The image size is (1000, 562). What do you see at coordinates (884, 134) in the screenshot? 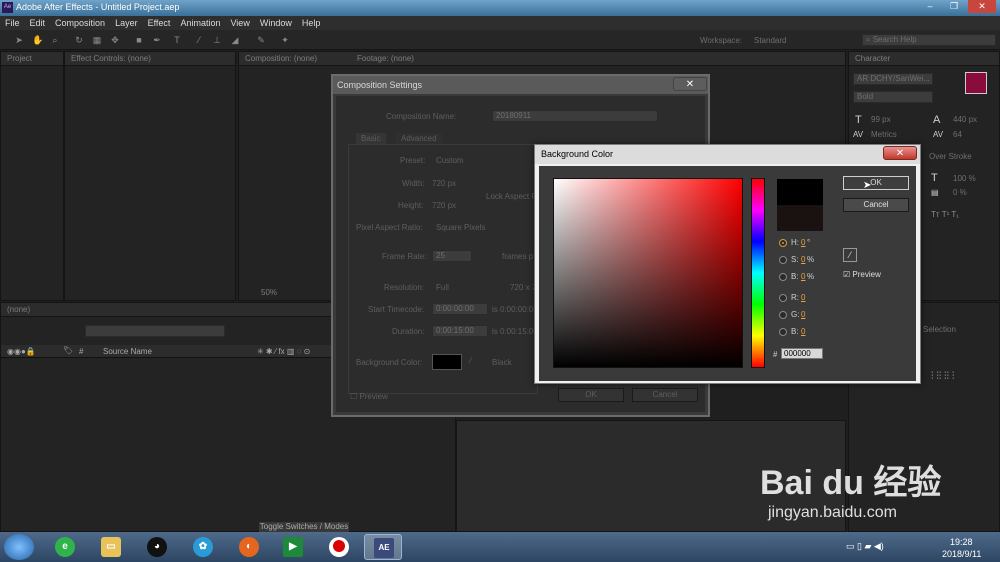
I see `kerning-value: Metrics` at bounding box center [884, 134].